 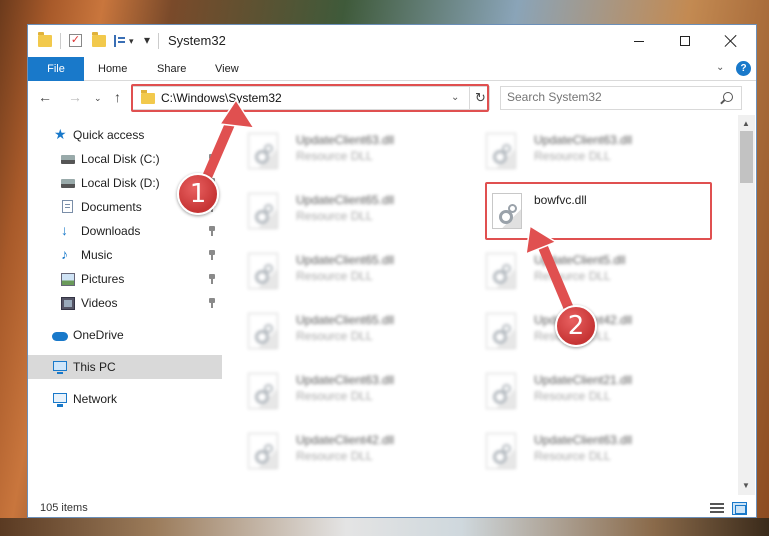 I want to click on file-item: UpdateClient42.dll Resource DLL, so click(x=336, y=450).